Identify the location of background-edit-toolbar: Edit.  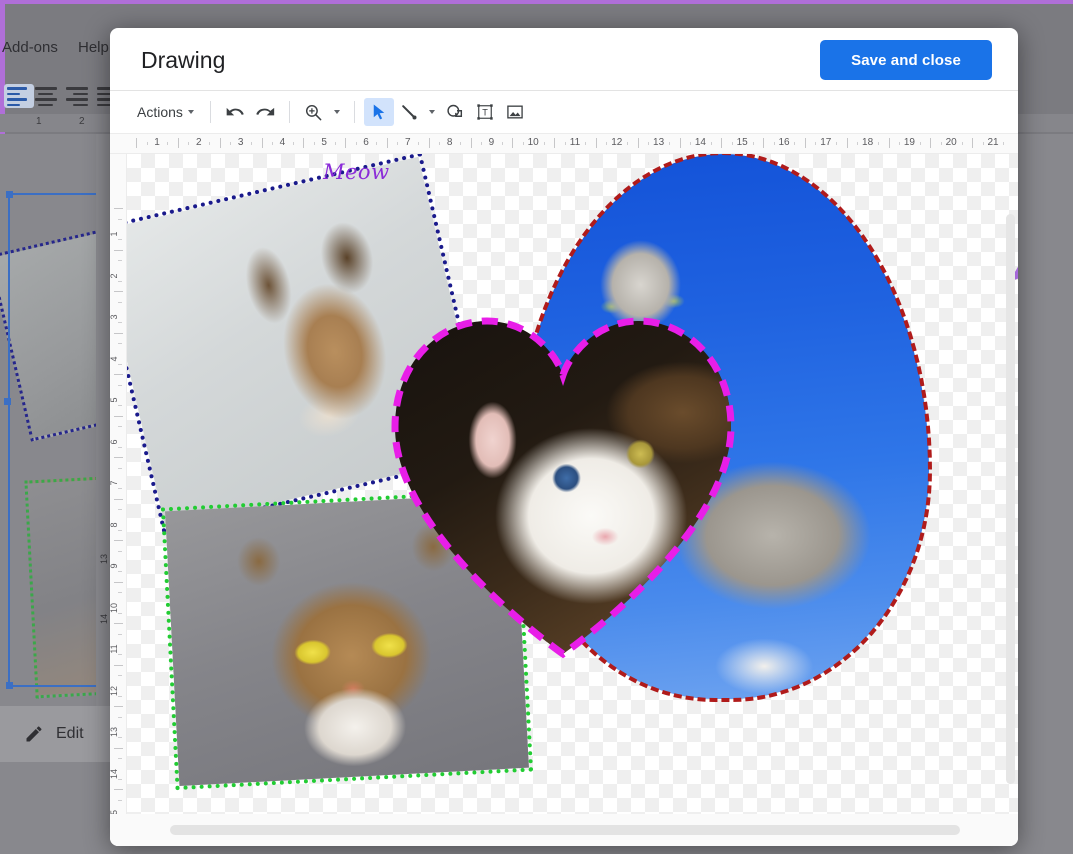
(56, 734).